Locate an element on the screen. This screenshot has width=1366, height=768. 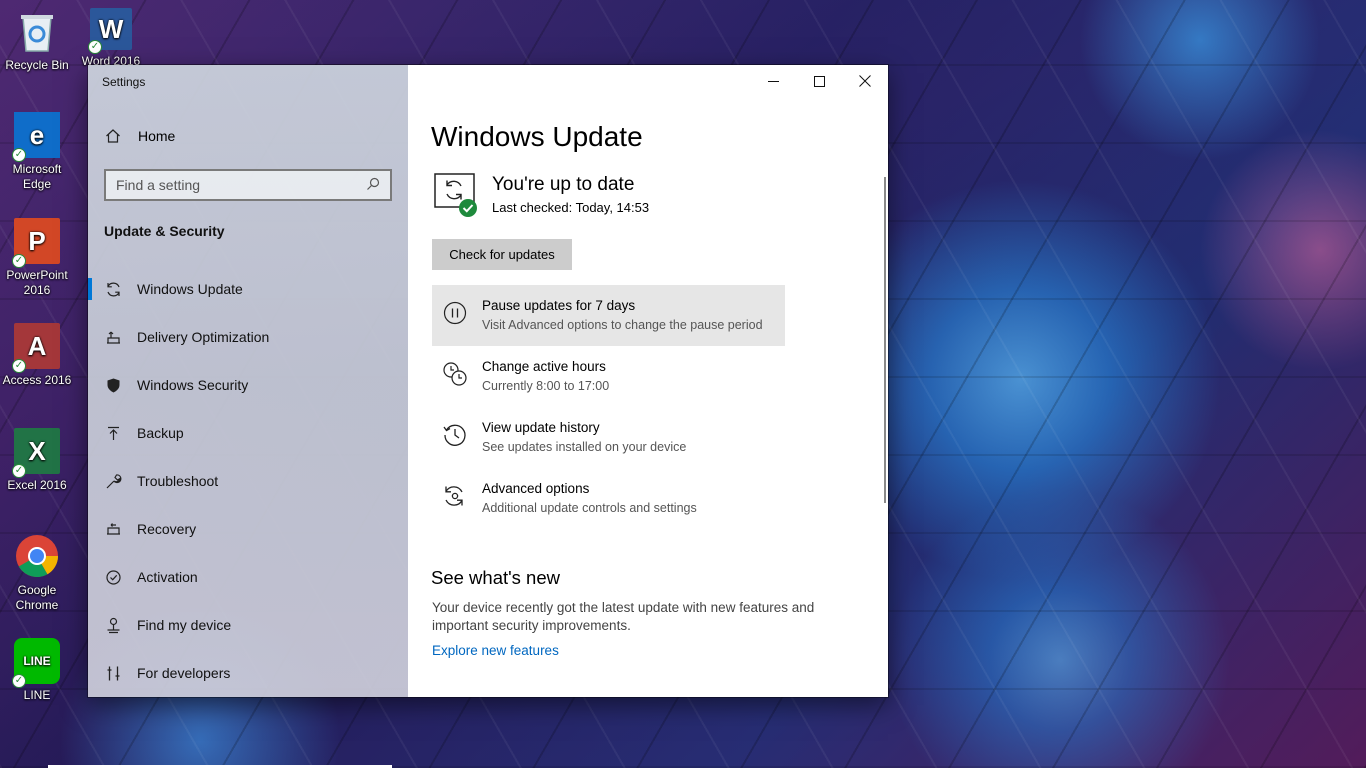
window-title: Settings is located at coordinates (124, 82).